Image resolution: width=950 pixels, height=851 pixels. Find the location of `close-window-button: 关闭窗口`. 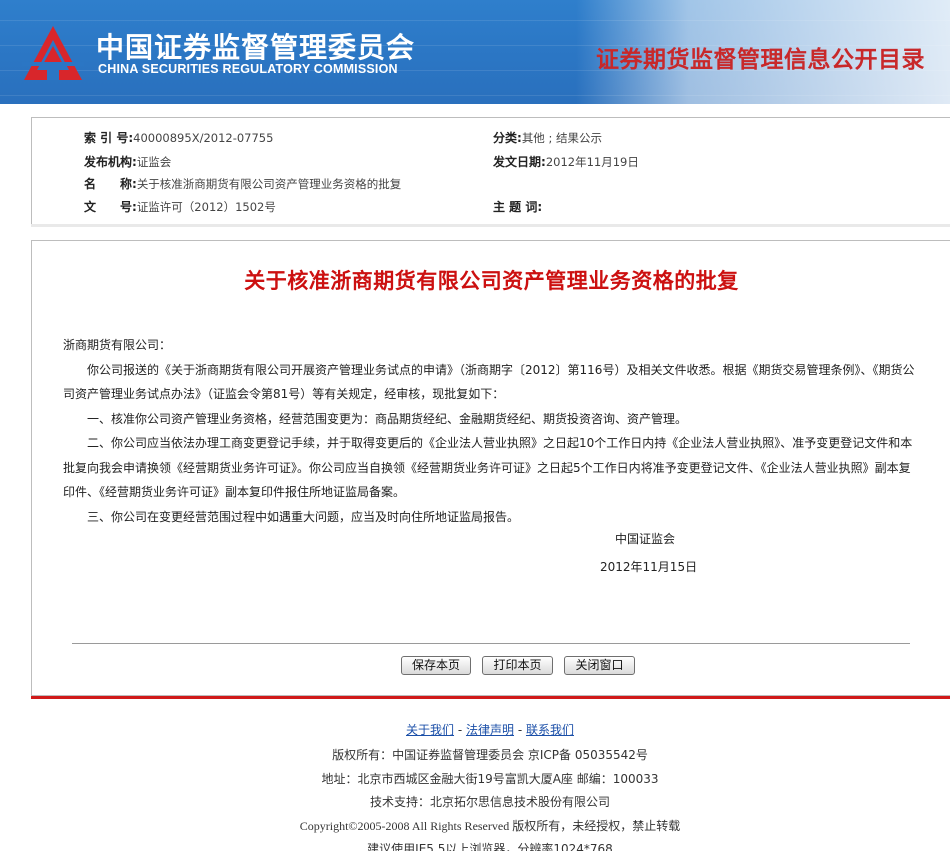

close-window-button: 关闭窗口 is located at coordinates (599, 665).